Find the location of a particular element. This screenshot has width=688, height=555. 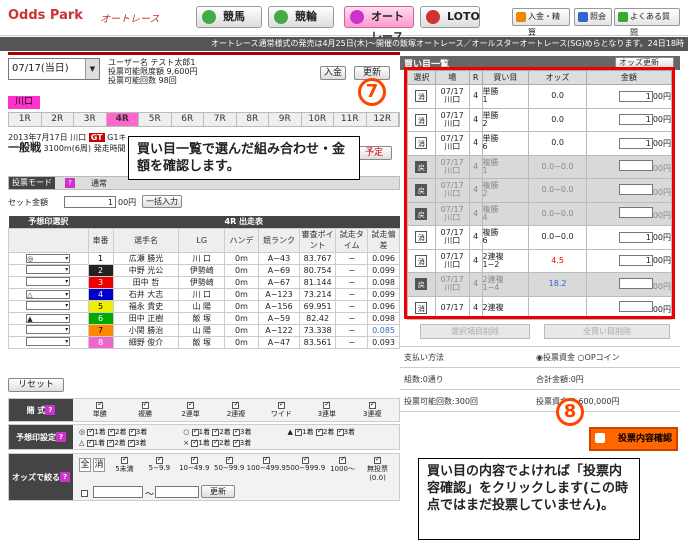

delete-all-button: 全買い目削除 is located at coordinates (607, 331).